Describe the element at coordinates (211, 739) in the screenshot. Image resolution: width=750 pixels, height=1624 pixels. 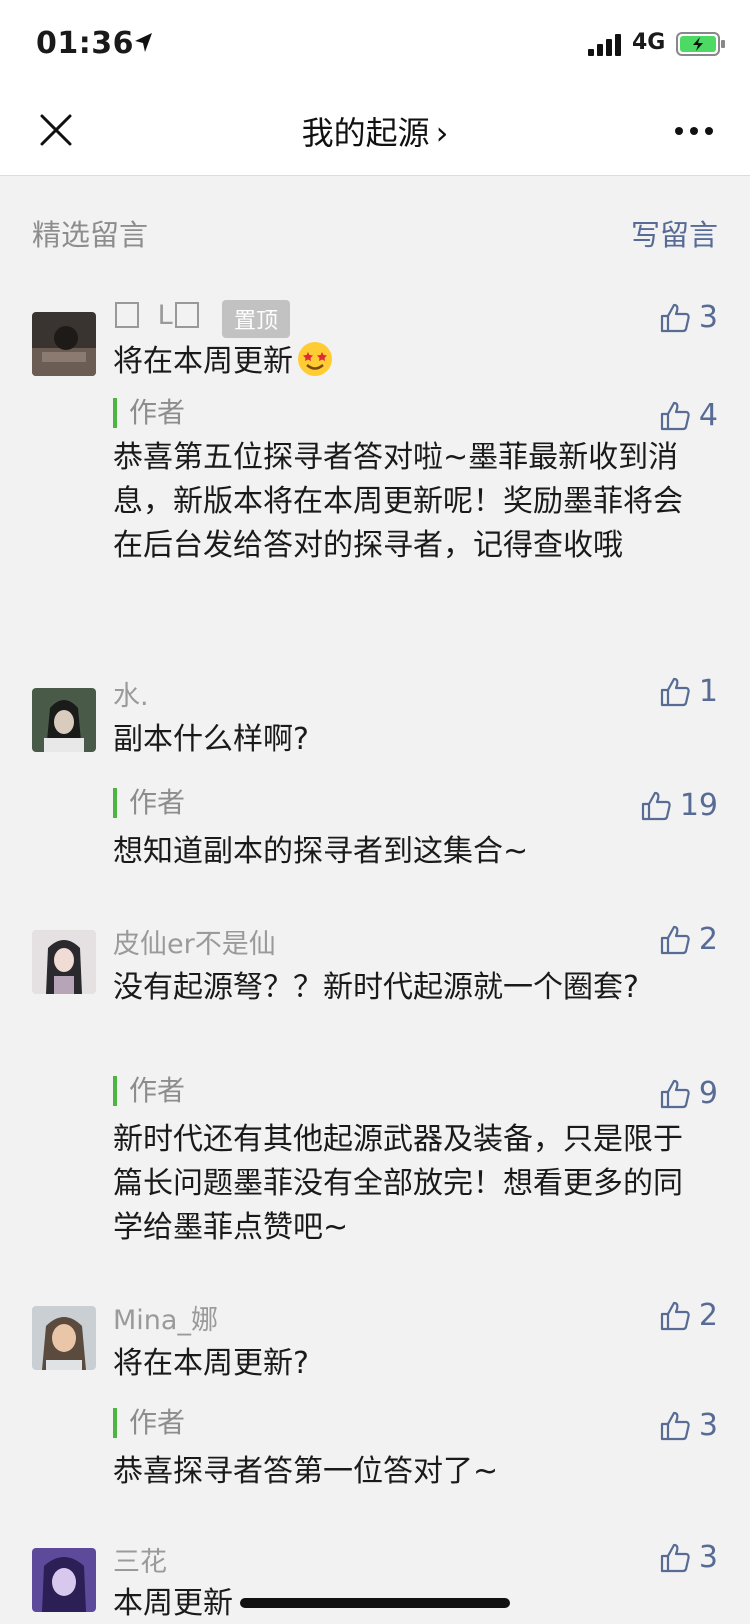
I see `comment-text: 副本什么样啊?` at that location.